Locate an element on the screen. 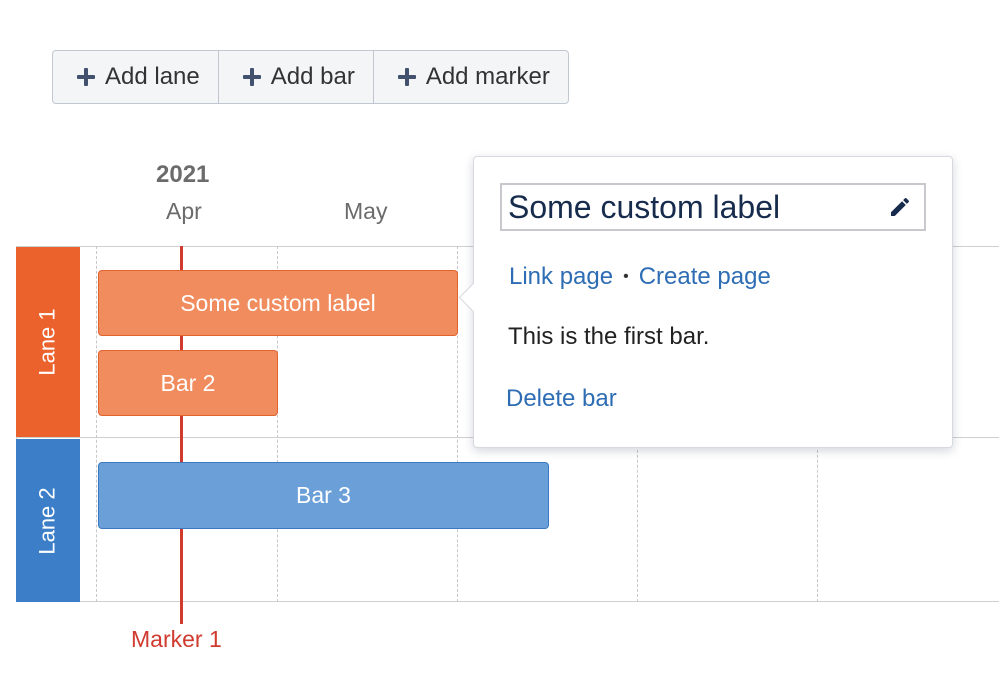  bar-title-field: Some custom label is located at coordinates (713, 207).